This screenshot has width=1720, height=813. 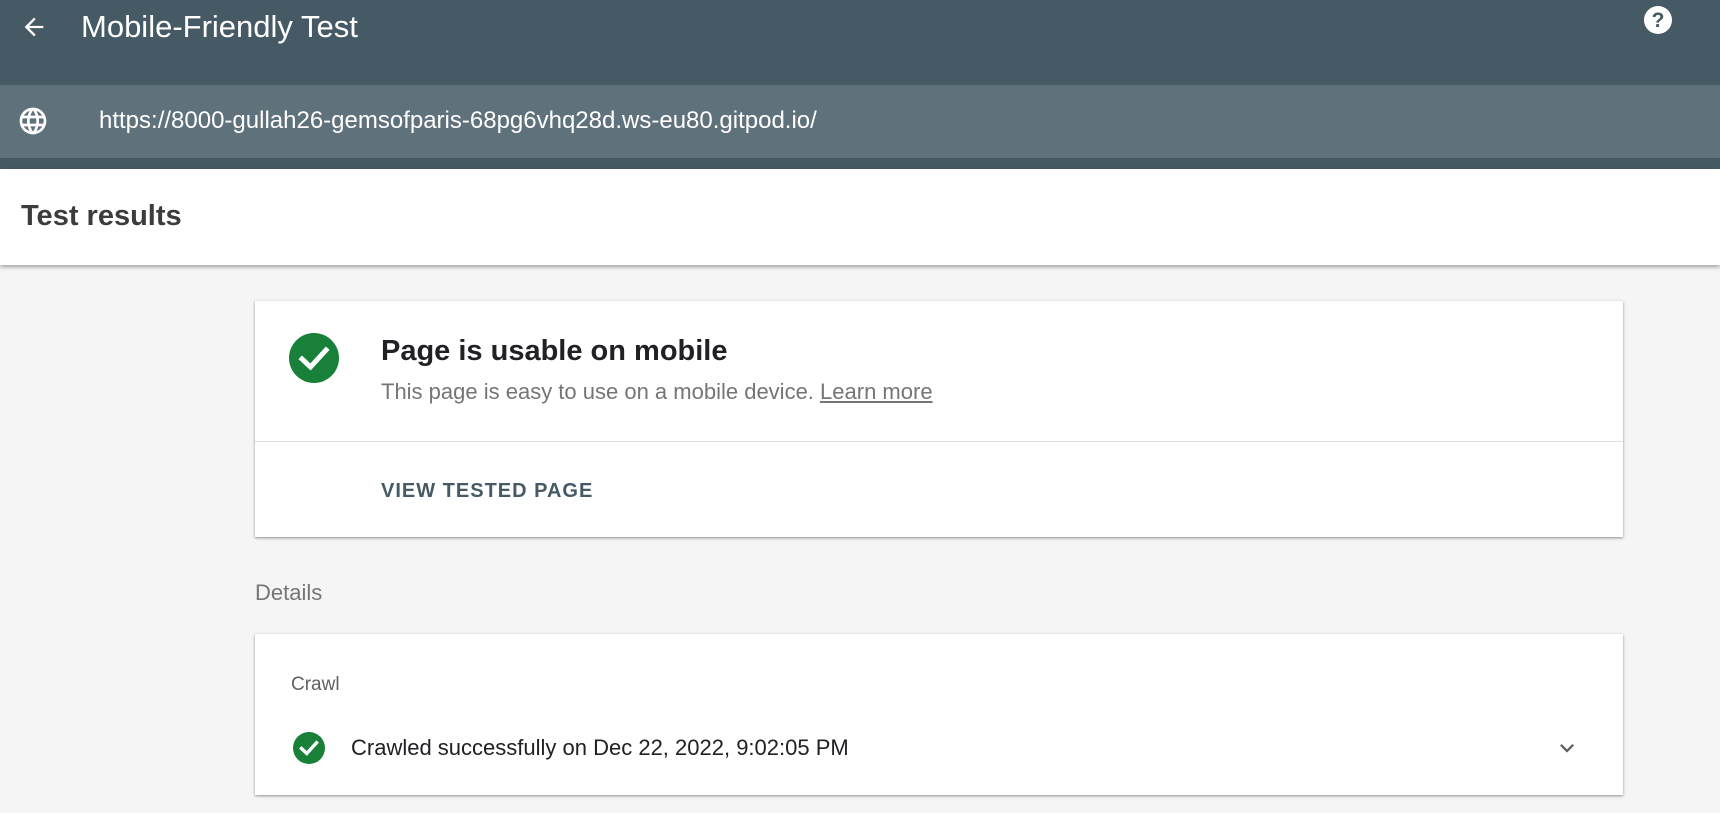 What do you see at coordinates (33, 121) in the screenshot?
I see `globe-icon` at bounding box center [33, 121].